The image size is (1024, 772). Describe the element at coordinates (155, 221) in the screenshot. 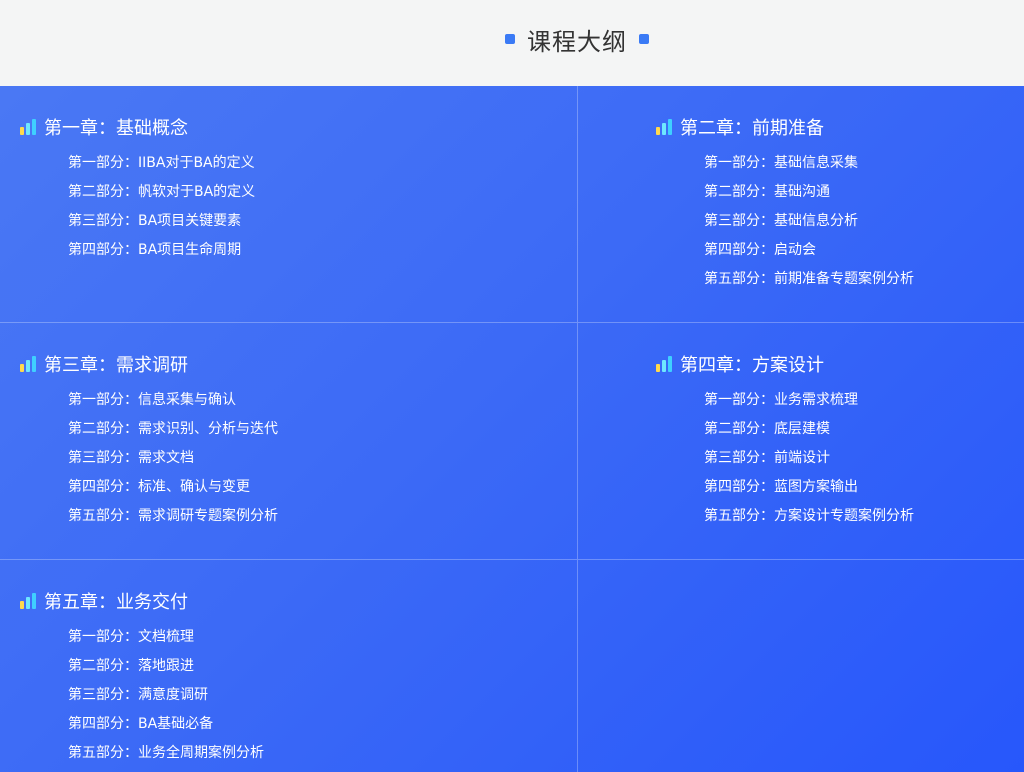

I see `part-item: 第三部分：BA项目关键要素` at that location.